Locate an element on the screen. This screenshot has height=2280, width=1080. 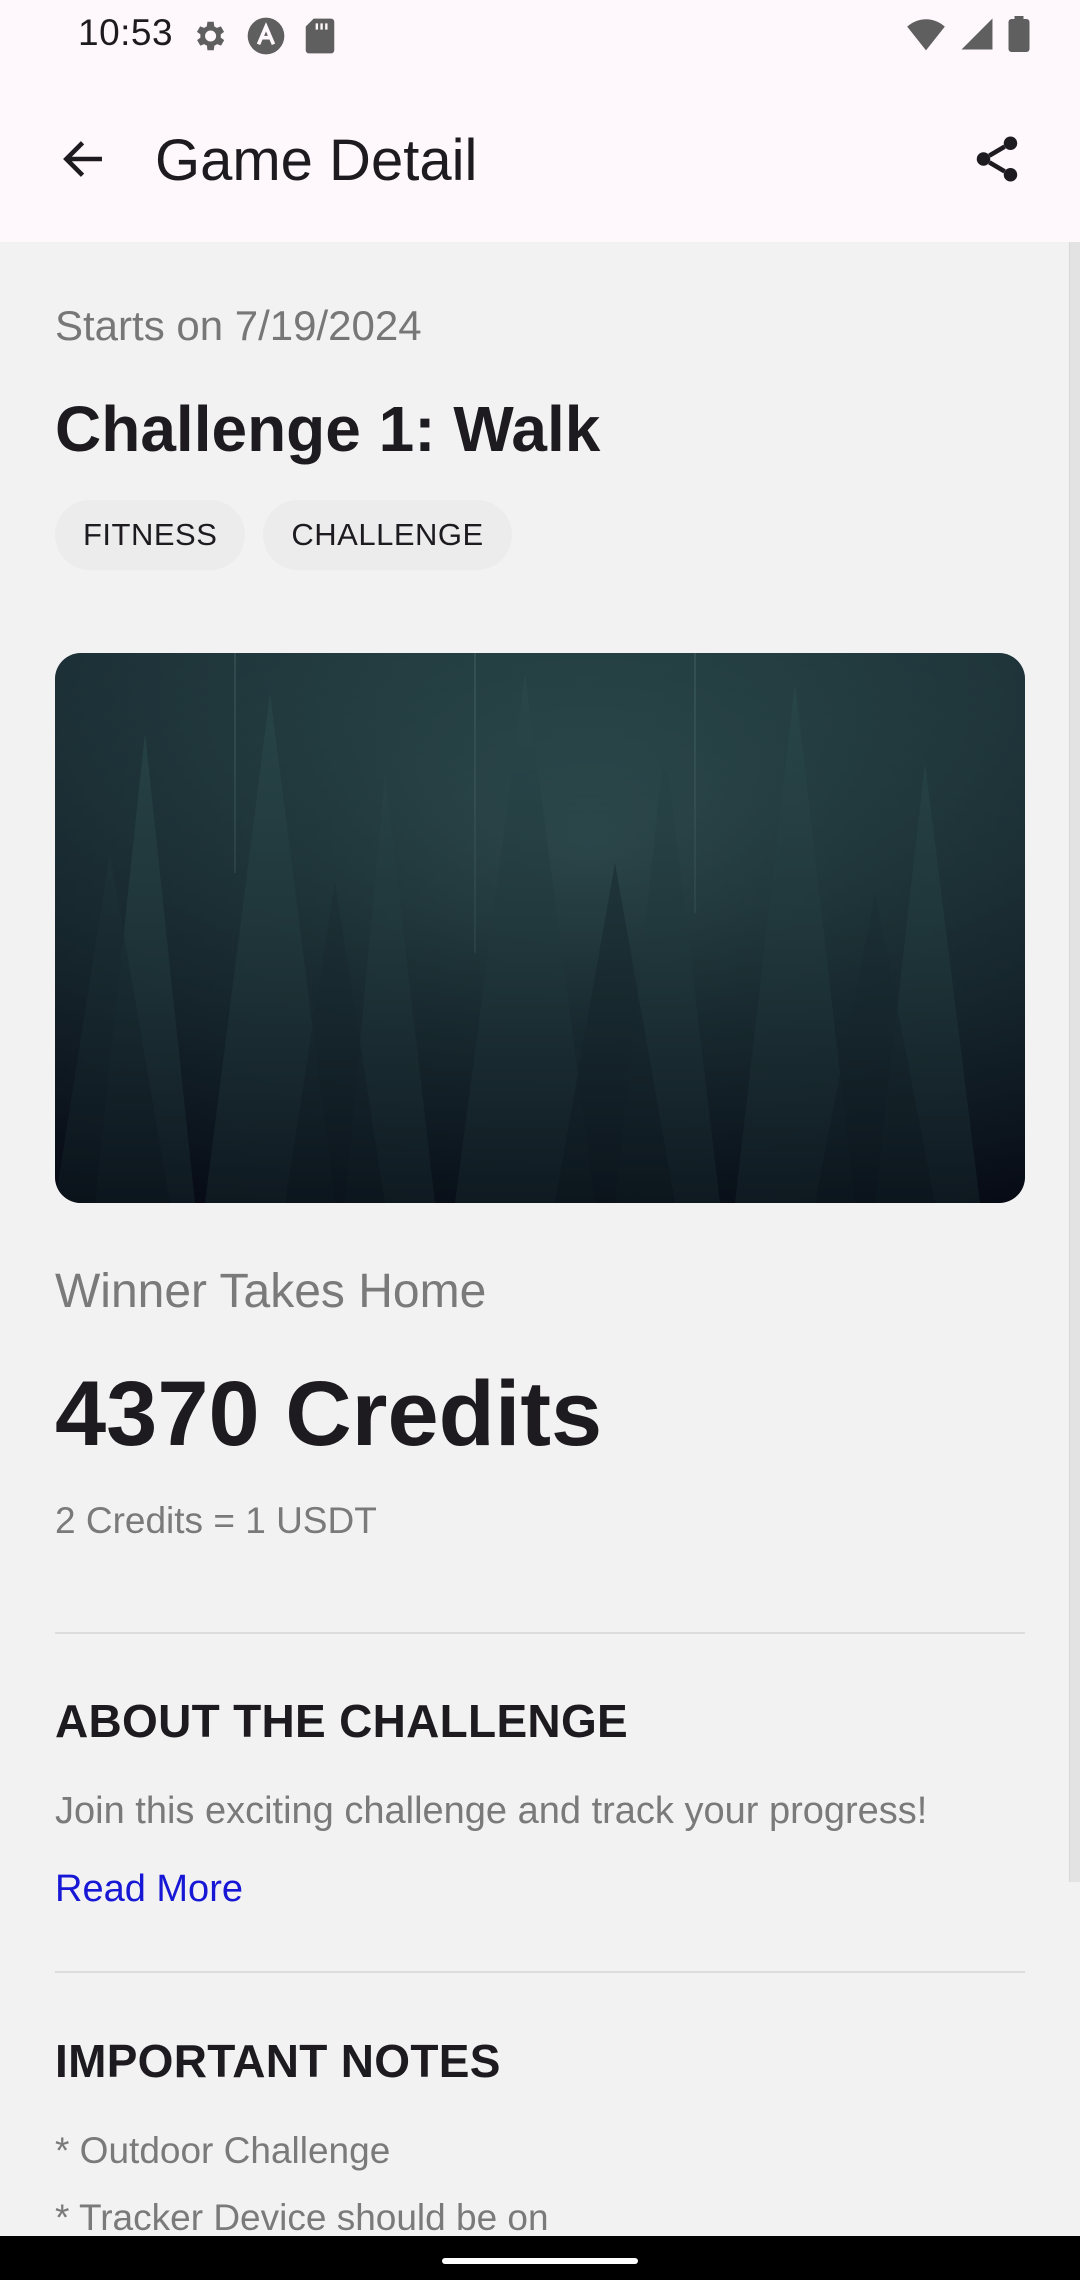
a-badge-icon is located at coordinates (266, 38).